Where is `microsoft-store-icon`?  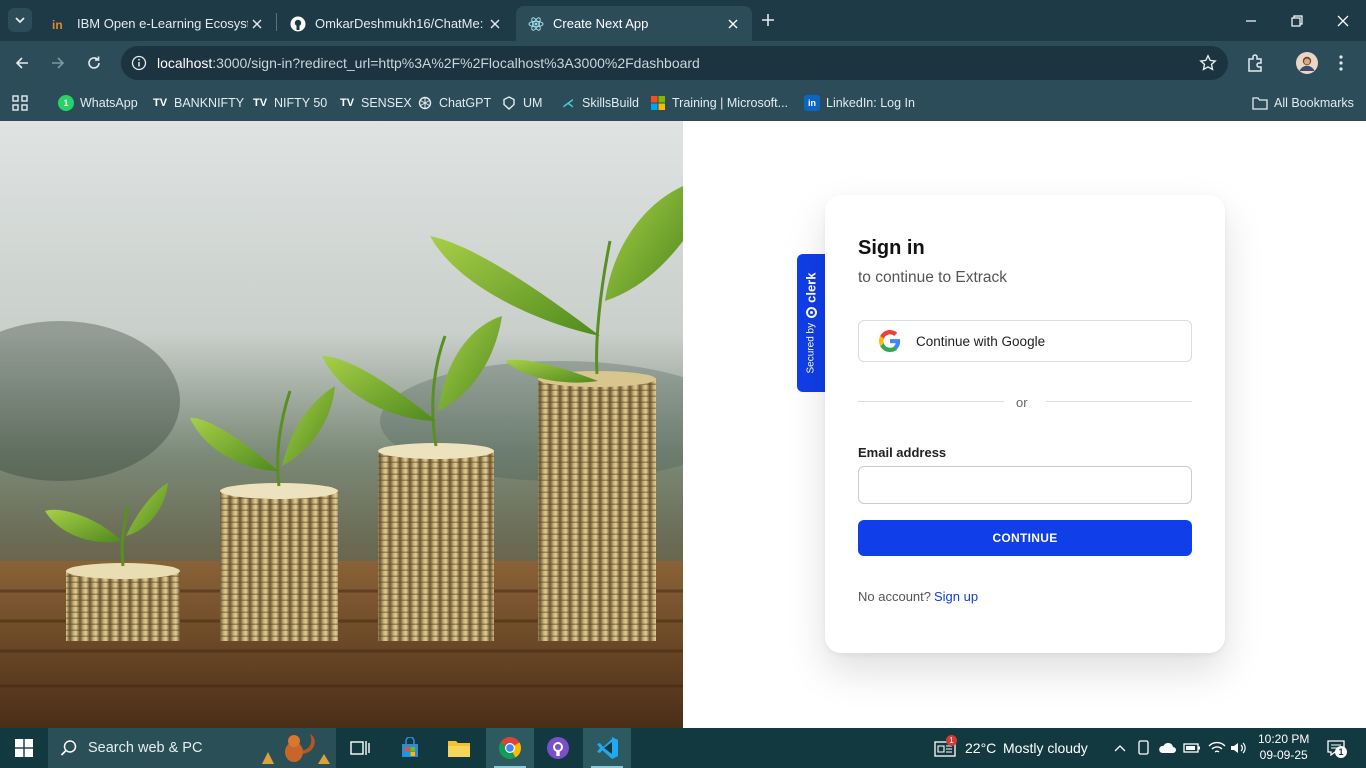 microsoft-store-icon is located at coordinates (410, 747).